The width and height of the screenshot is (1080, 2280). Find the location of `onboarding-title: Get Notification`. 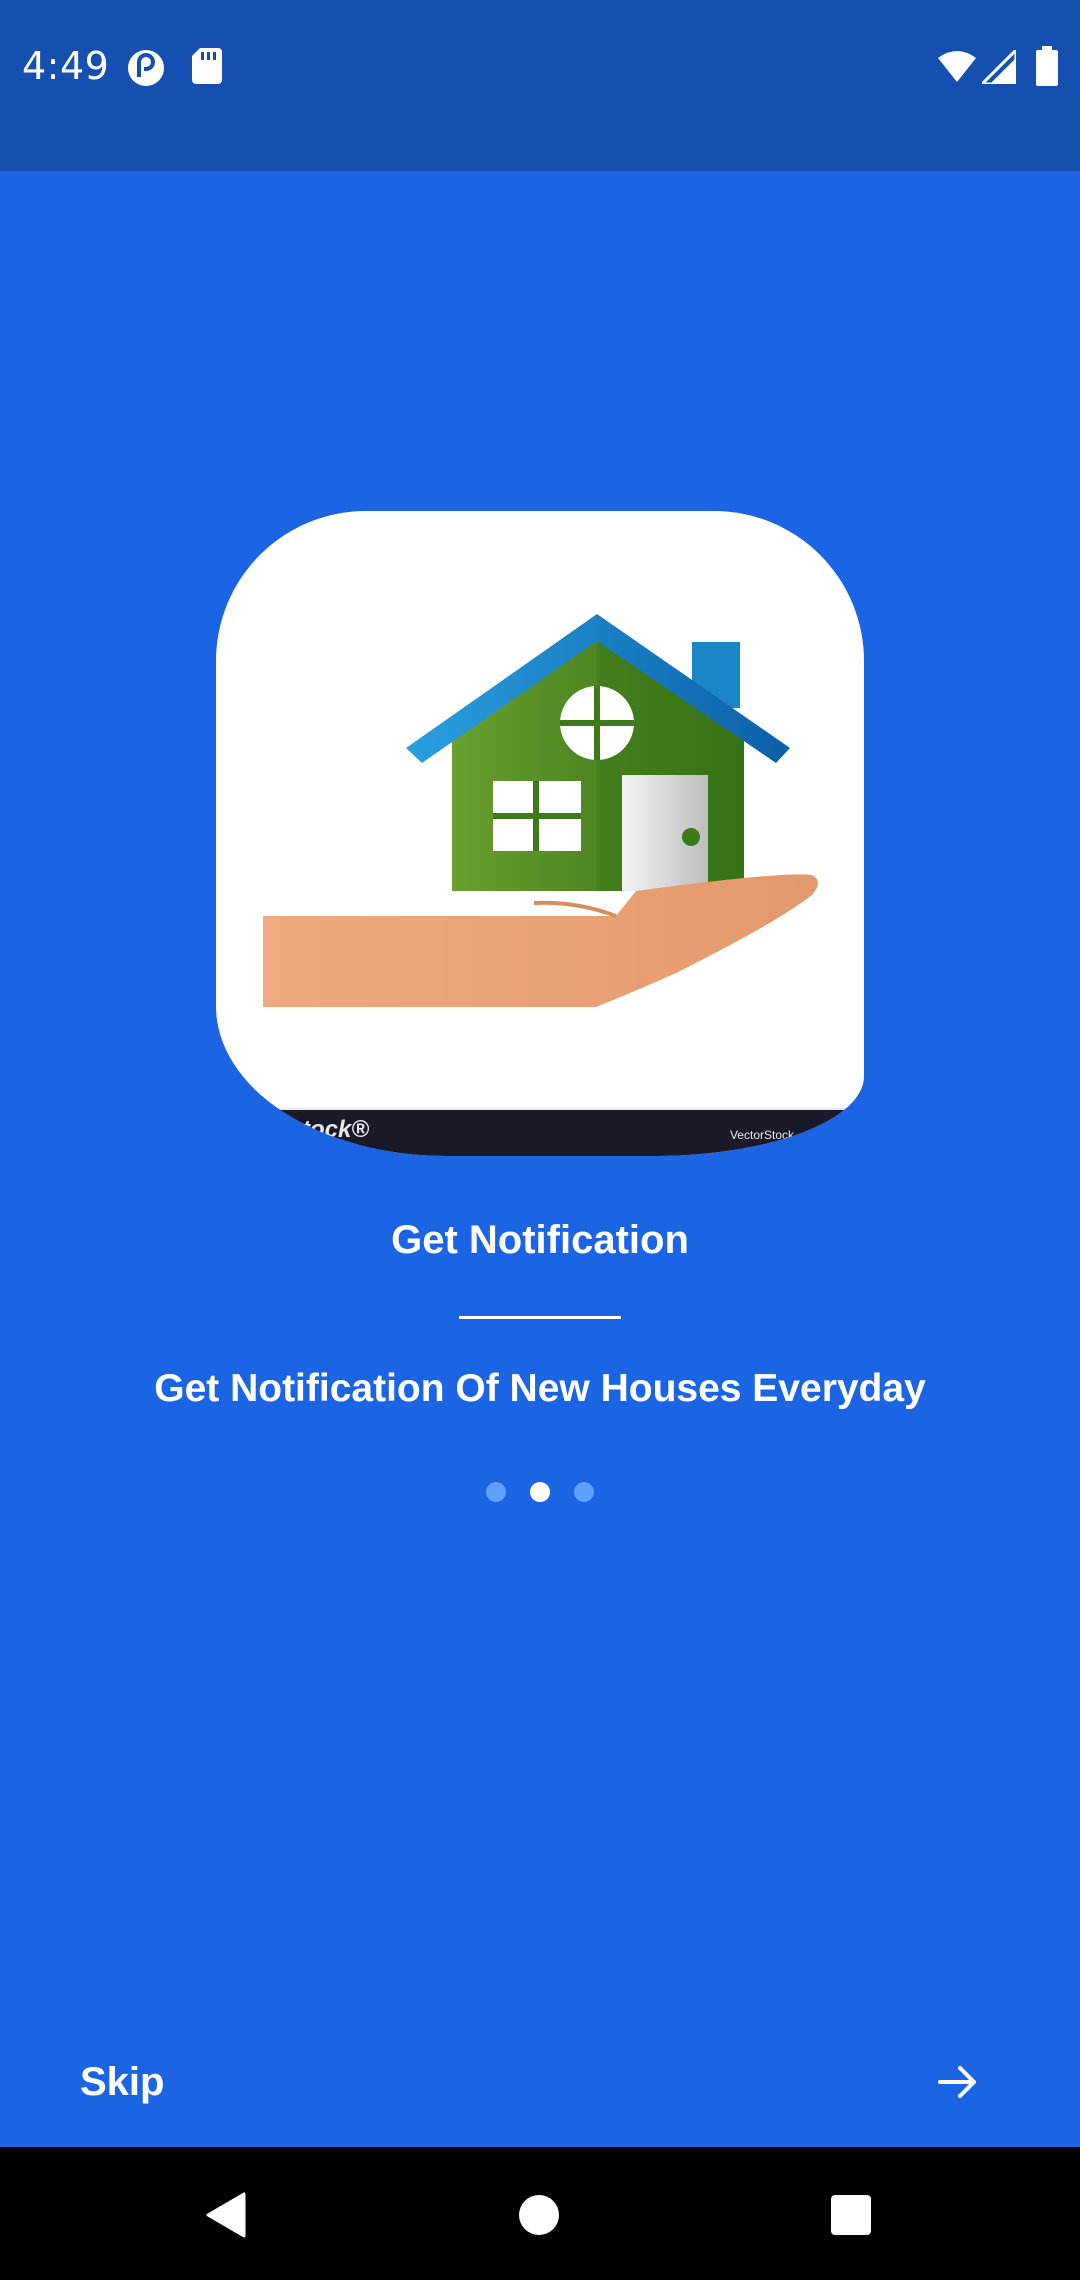

onboarding-title: Get Notification is located at coordinates (540, 1240).